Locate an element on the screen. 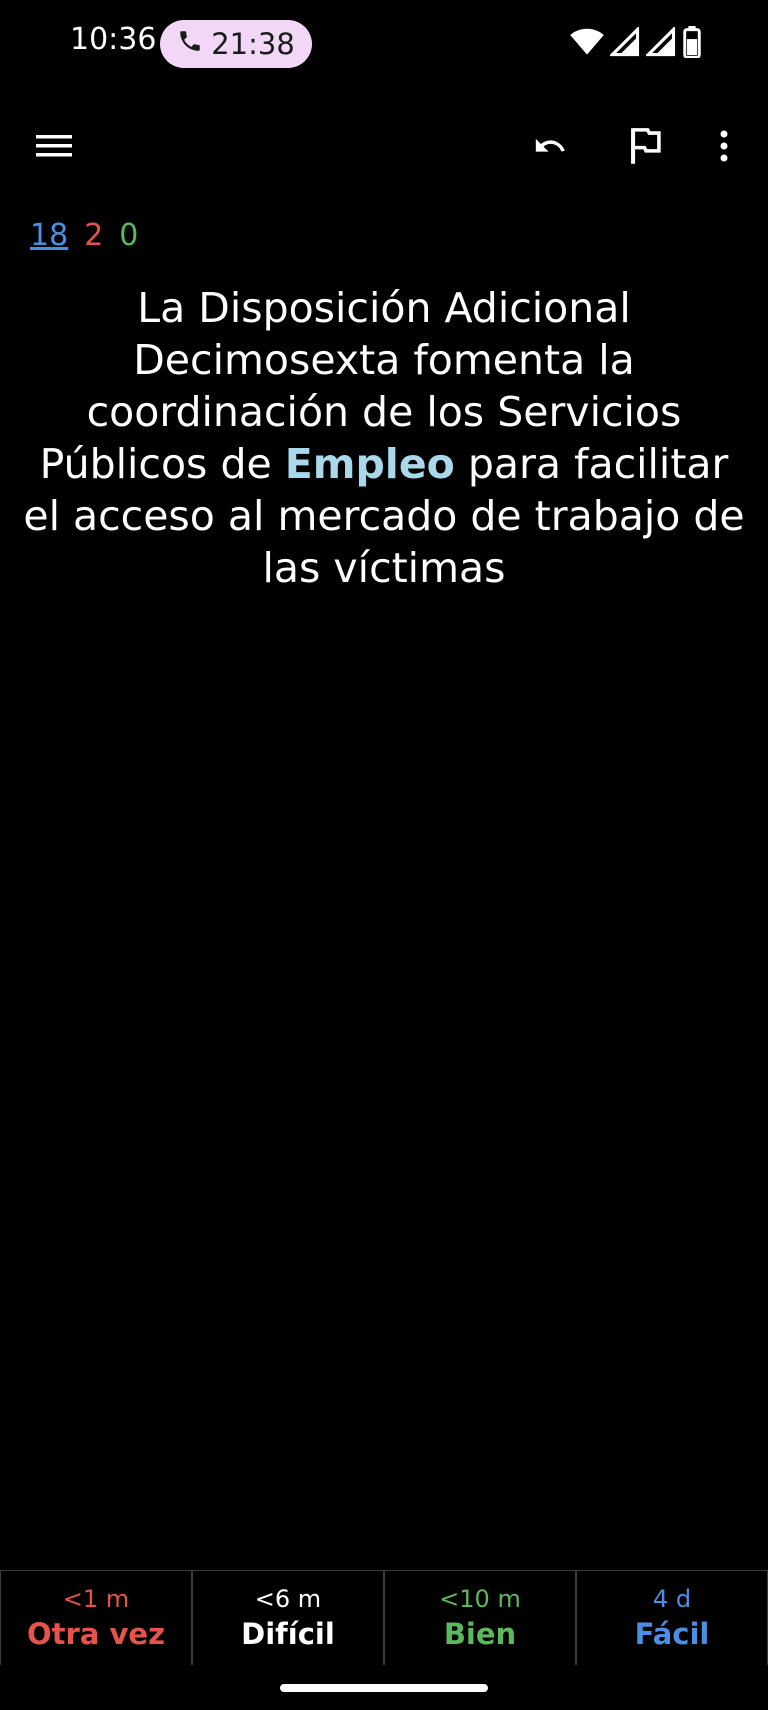 The image size is (768, 1710). more-vert-icon is located at coordinates (724, 148).